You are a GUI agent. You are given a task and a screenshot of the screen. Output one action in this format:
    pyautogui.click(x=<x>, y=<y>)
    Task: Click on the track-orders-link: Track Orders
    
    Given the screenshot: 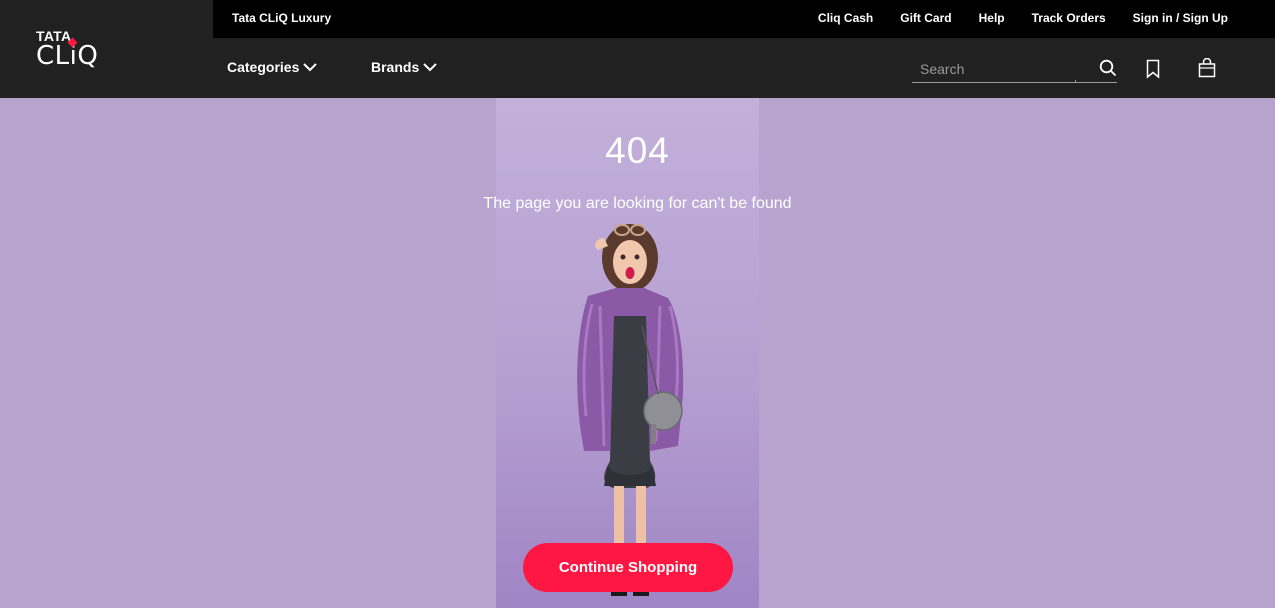 What is the action you would take?
    pyautogui.click(x=1069, y=18)
    